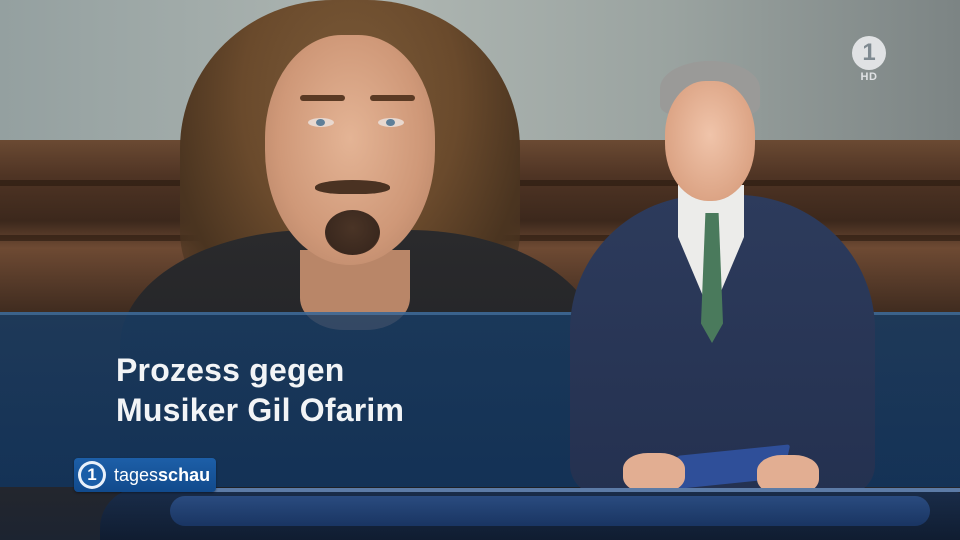  I want to click on program-name-regular: tages, so click(136, 474).